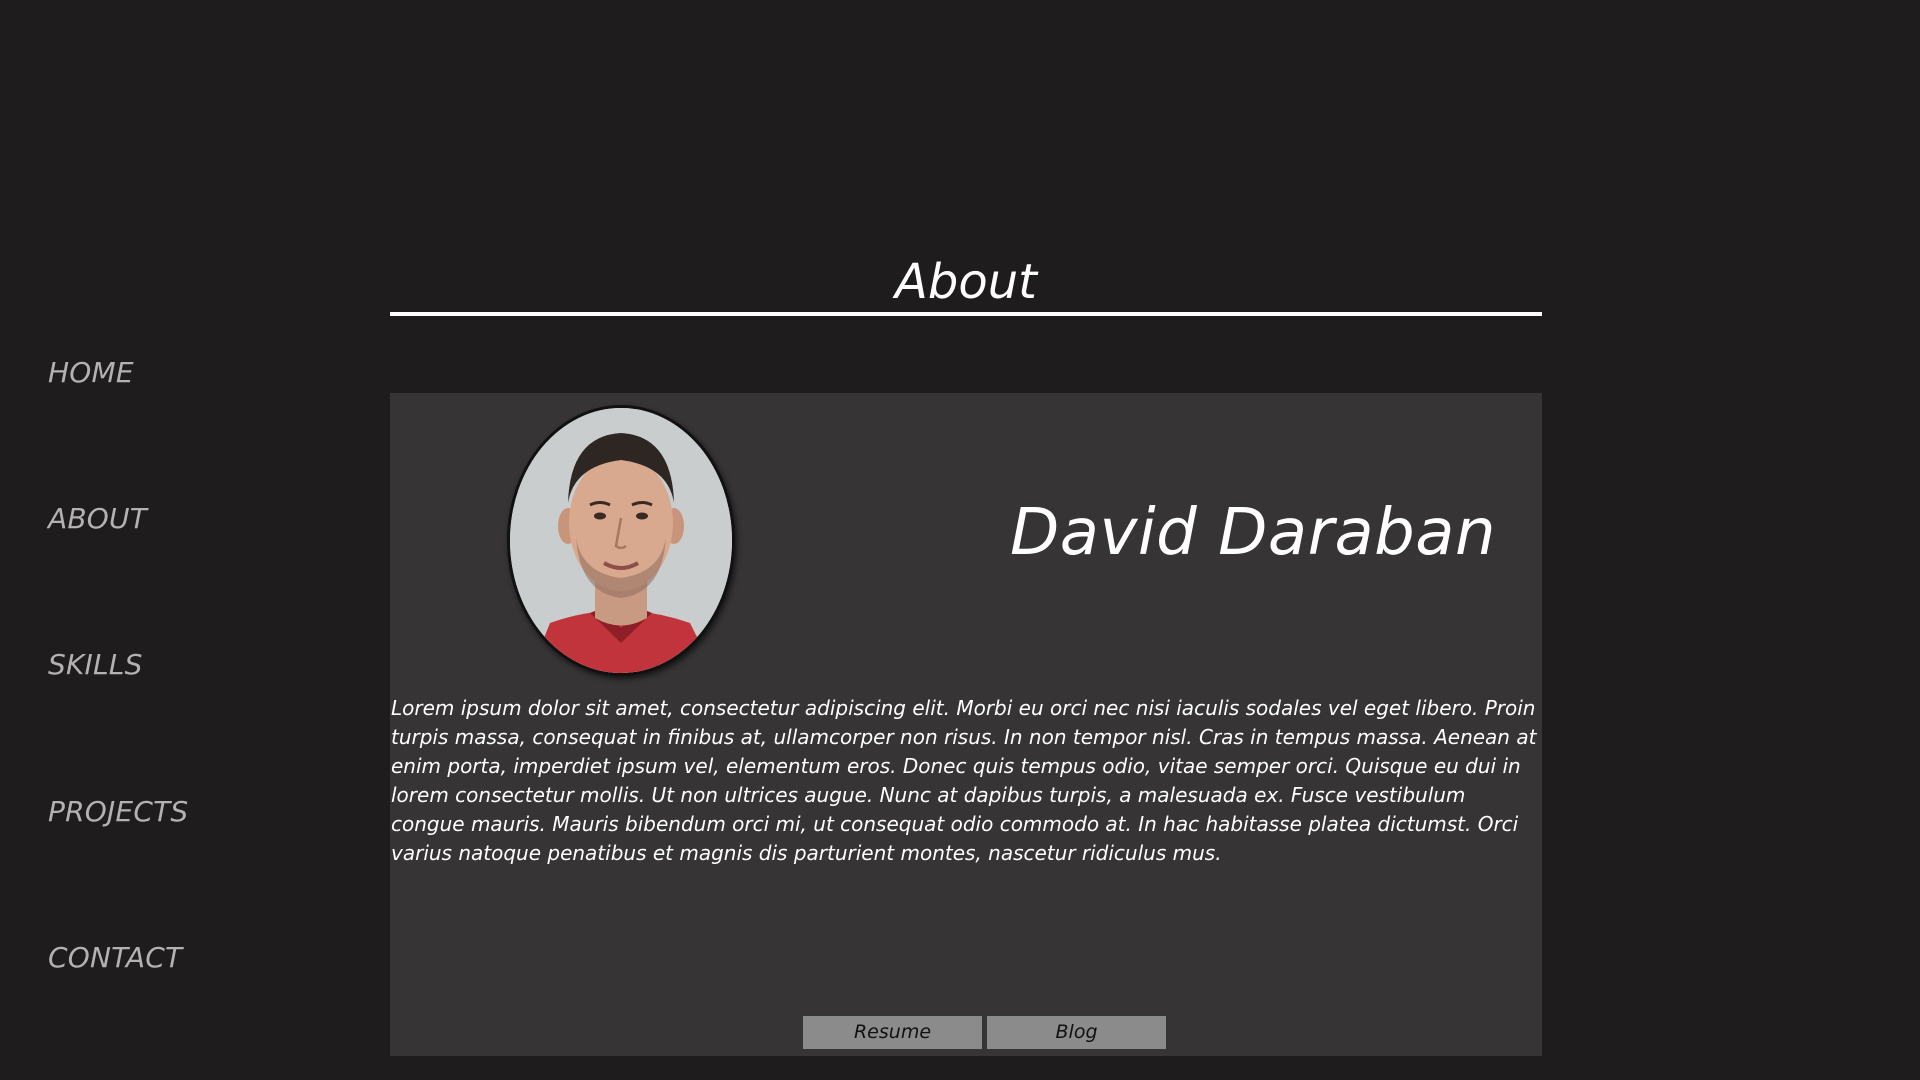 This screenshot has width=1920, height=1080. Describe the element at coordinates (1076, 1032) in the screenshot. I see `blog-button: Blog` at that location.